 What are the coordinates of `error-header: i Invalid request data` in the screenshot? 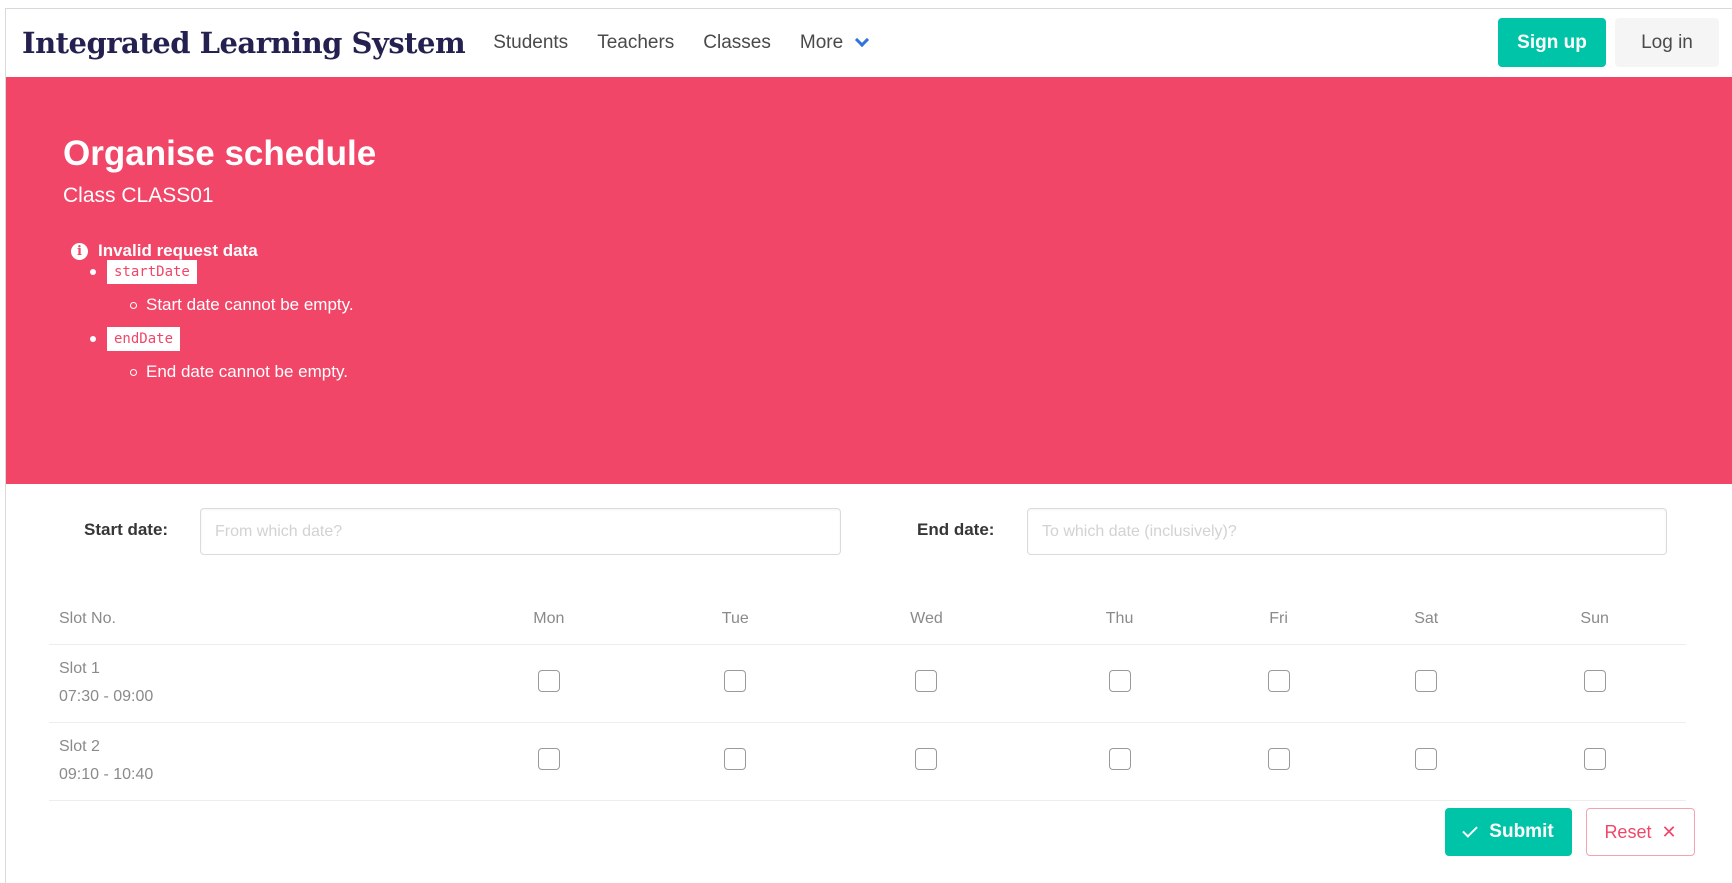 It's located at (164, 251).